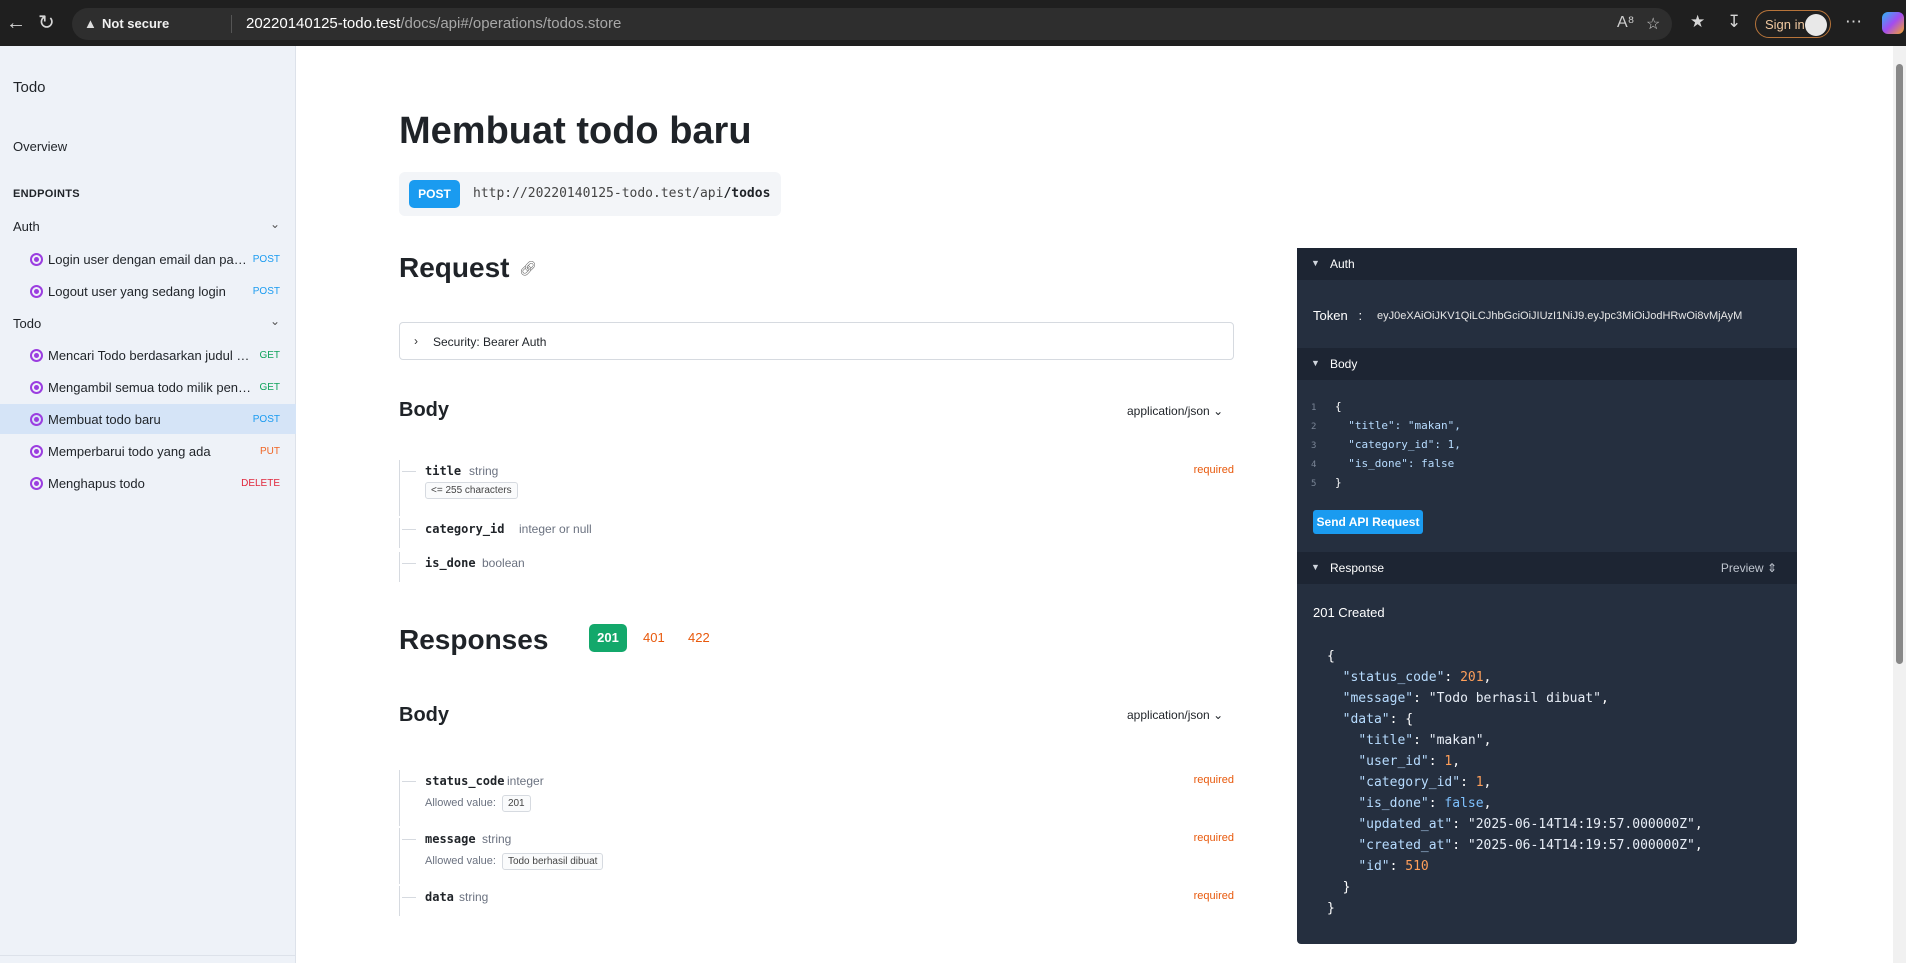  I want to click on page-scrollbar, so click(1899, 504).